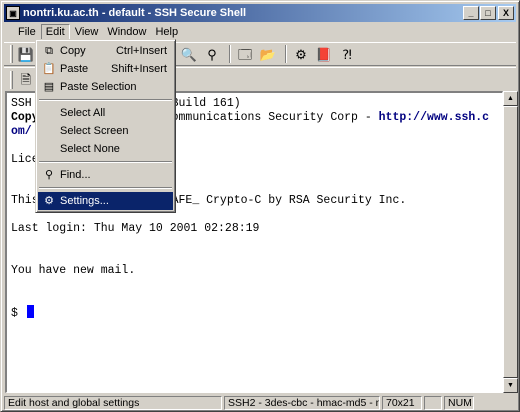 Image resolution: width=520 pixels, height=412 pixels. Describe the element at coordinates (402, 402) in the screenshot. I see `terminal-size: 70x21` at that location.